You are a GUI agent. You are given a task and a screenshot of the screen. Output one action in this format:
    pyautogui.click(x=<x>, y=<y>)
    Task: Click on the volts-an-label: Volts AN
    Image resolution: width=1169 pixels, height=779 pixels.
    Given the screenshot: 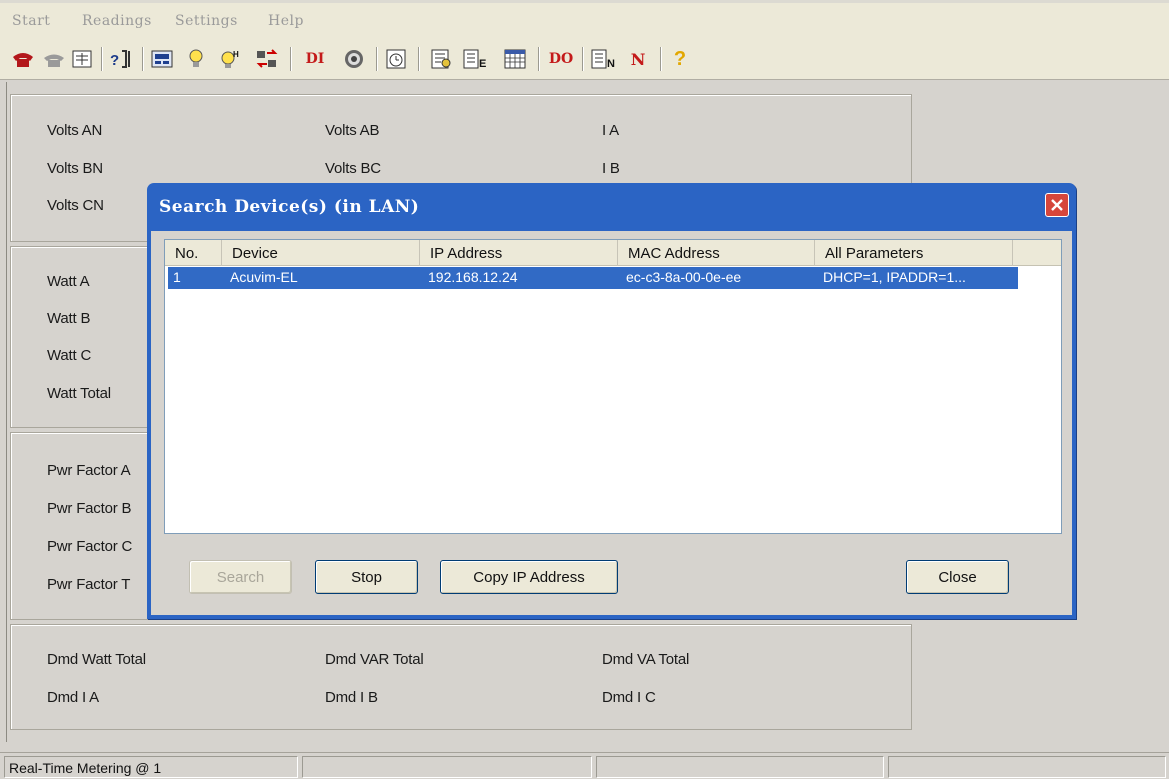 What is the action you would take?
    pyautogui.click(x=75, y=130)
    